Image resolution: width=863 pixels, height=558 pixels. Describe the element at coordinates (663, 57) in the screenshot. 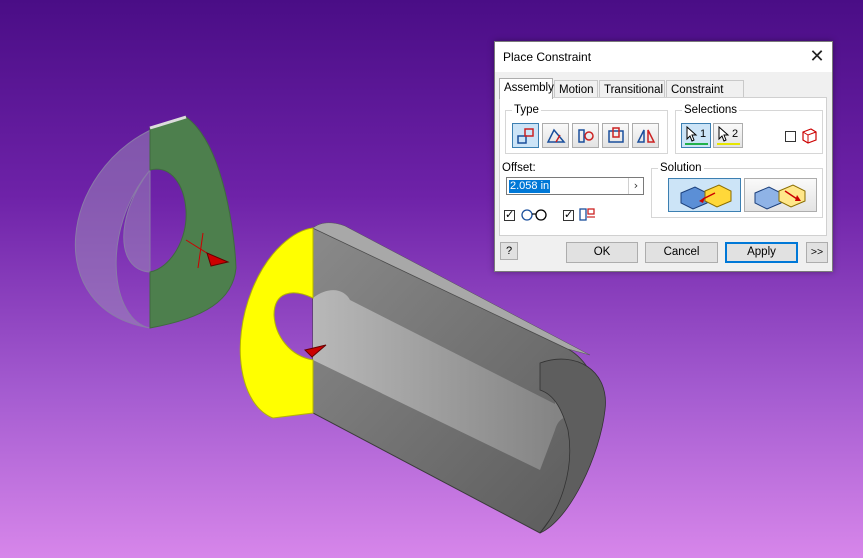

I see `dialog-titlebar: Place Constraint ✕` at that location.